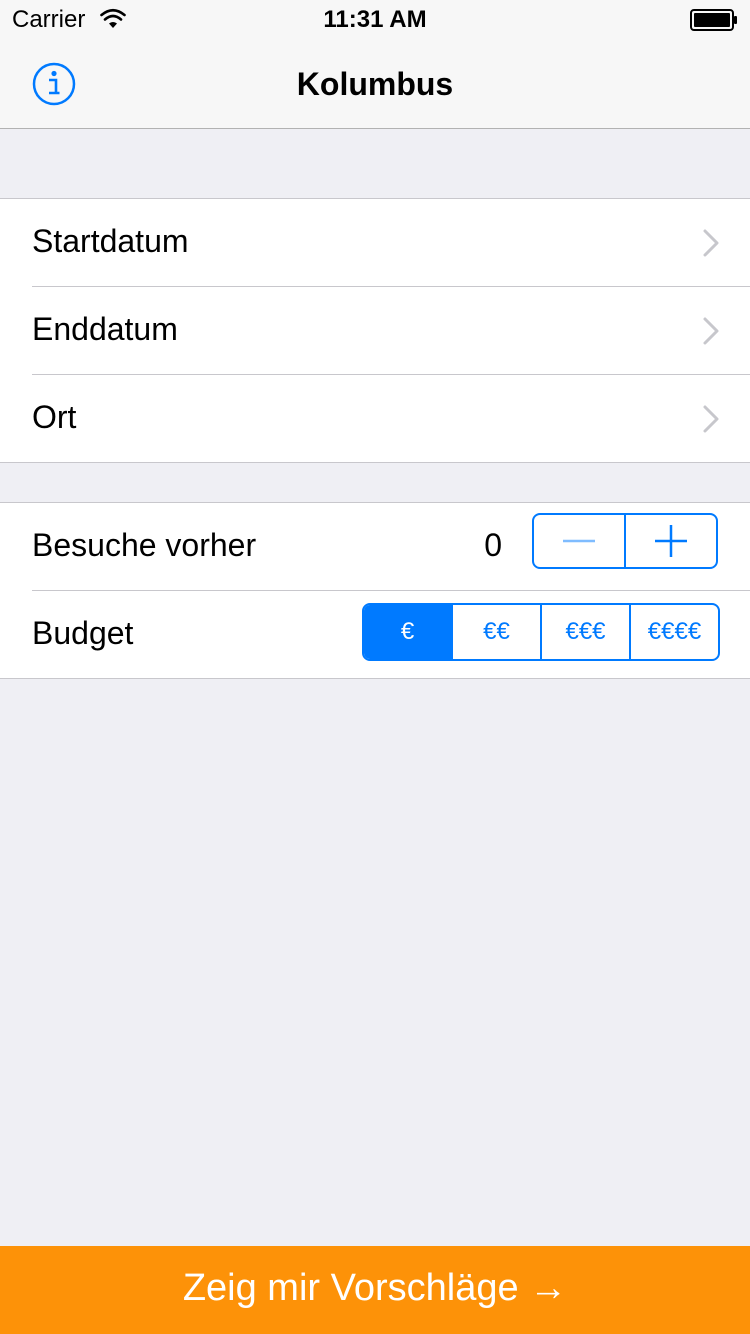 This screenshot has height=1334, width=750. Describe the element at coordinates (713, 20) in the screenshot. I see `battery-full-icon` at that location.